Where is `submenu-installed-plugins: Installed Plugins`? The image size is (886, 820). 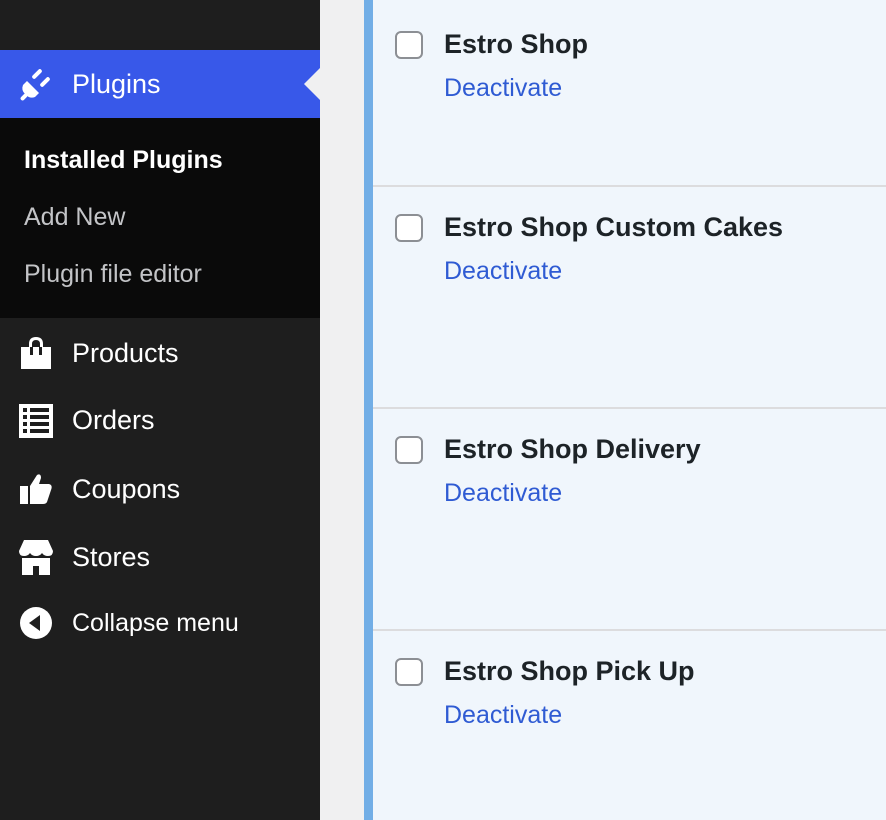
submenu-installed-plugins: Installed Plugins is located at coordinates (123, 160).